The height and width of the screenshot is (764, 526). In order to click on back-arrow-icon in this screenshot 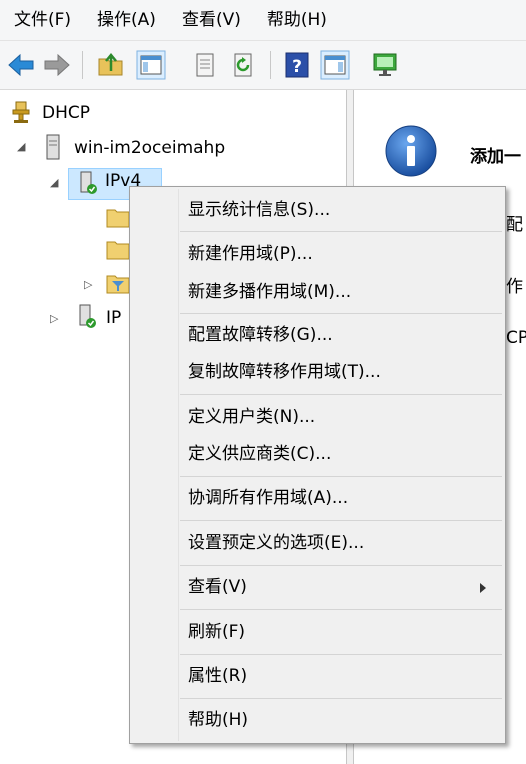, I will do `click(21, 65)`.